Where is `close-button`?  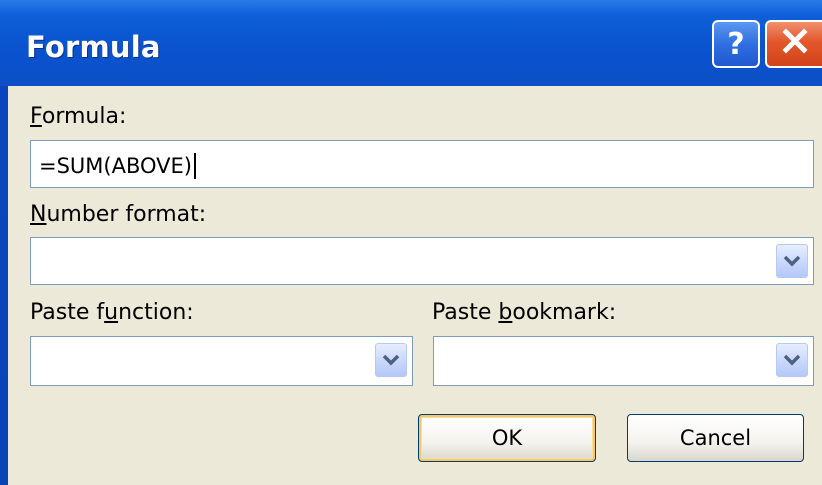 close-button is located at coordinates (793, 44).